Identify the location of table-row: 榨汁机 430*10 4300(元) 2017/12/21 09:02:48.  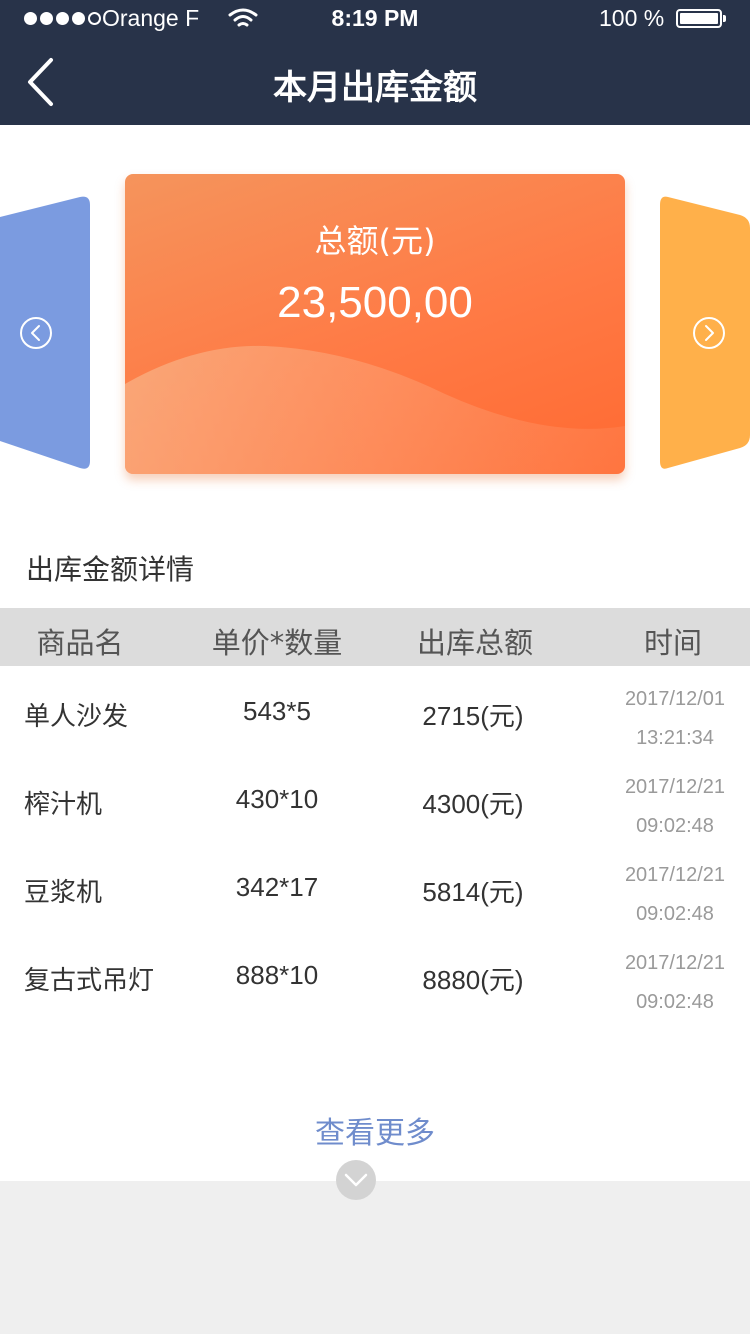
(375, 800).